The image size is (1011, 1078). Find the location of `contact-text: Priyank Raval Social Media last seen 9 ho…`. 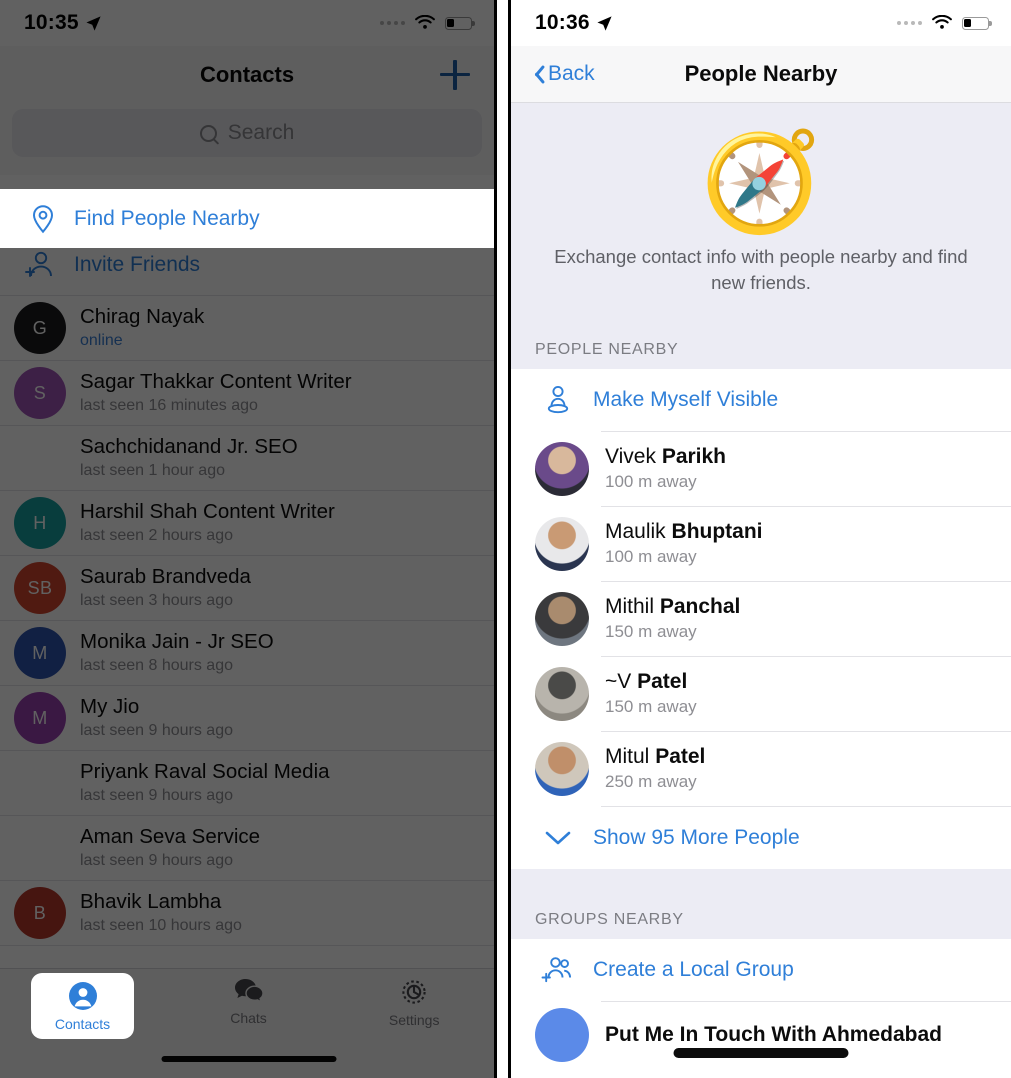

contact-text: Priyank Raval Social Media last seen 9 ho… is located at coordinates (205, 782).